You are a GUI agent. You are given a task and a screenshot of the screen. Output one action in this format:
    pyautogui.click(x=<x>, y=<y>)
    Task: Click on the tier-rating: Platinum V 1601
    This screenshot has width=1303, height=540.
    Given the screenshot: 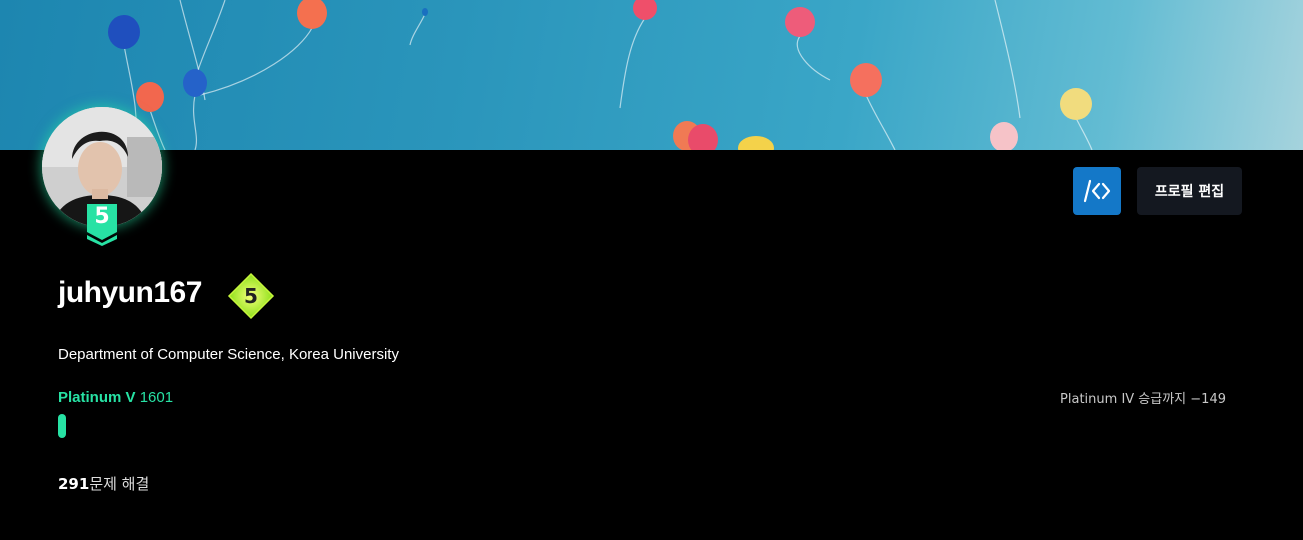 What is the action you would take?
    pyautogui.click(x=115, y=397)
    